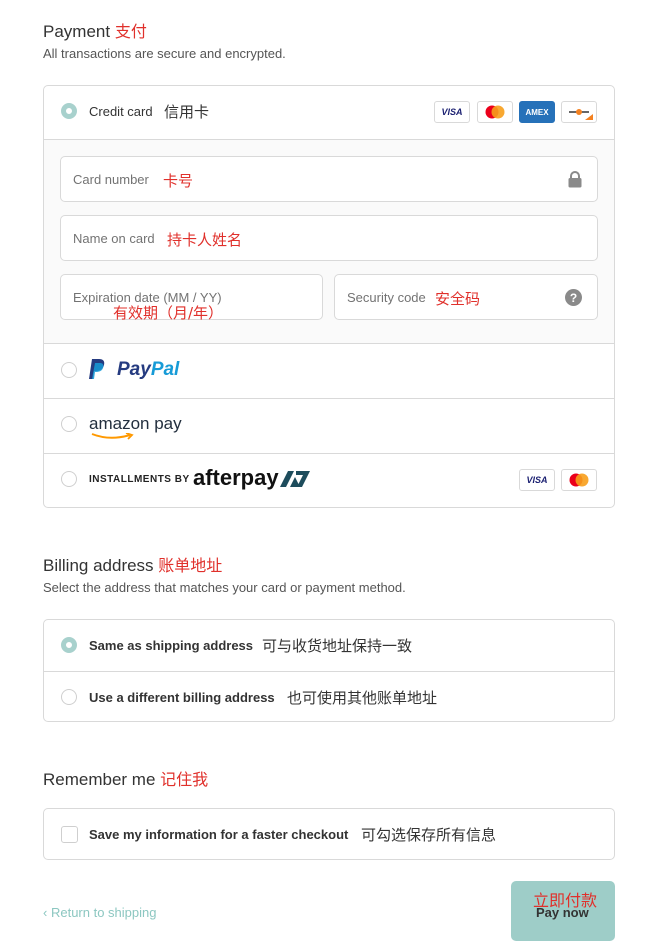 This screenshot has height=950, width=665. I want to click on credit-card-radio, so click(69, 111).